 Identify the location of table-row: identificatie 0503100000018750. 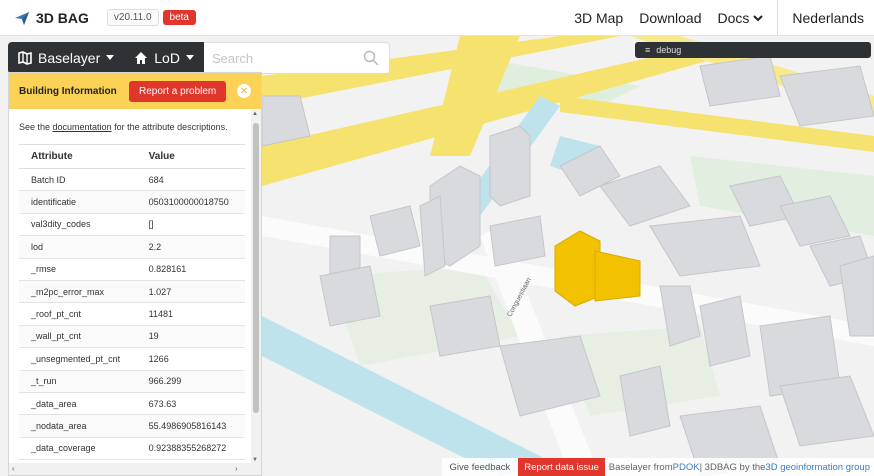
(132, 202).